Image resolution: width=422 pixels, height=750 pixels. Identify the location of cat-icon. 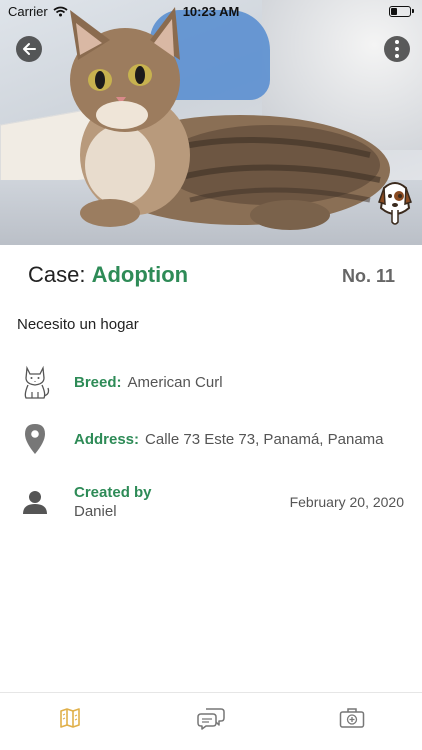
(37, 382).